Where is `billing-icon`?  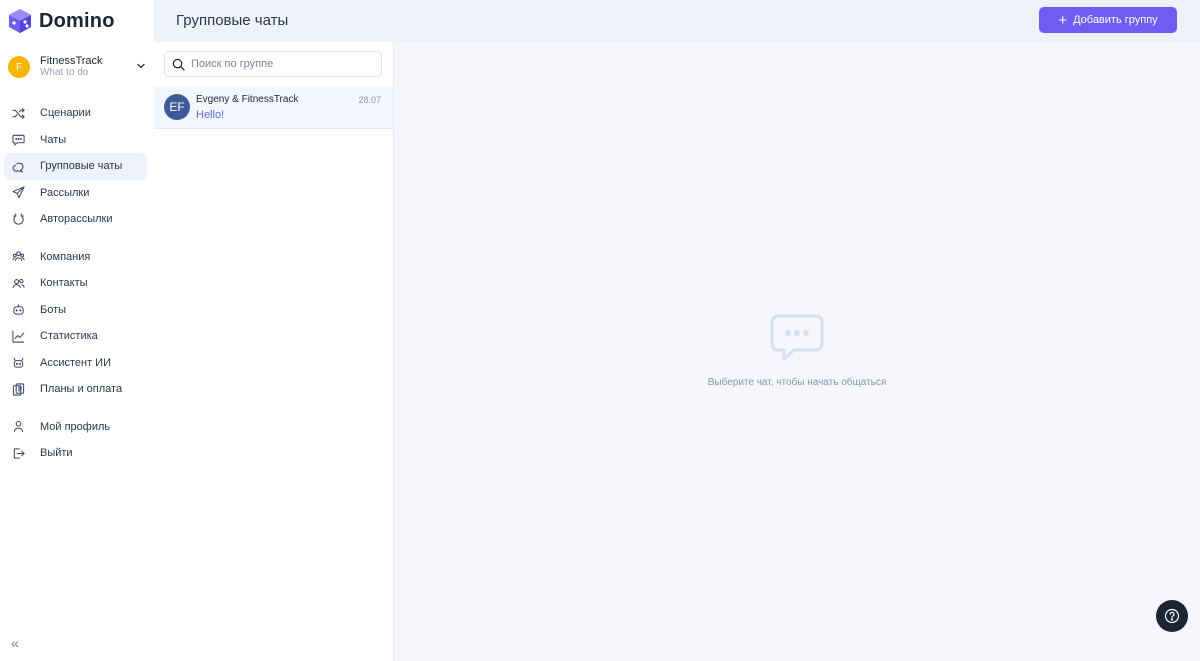 billing-icon is located at coordinates (18, 389).